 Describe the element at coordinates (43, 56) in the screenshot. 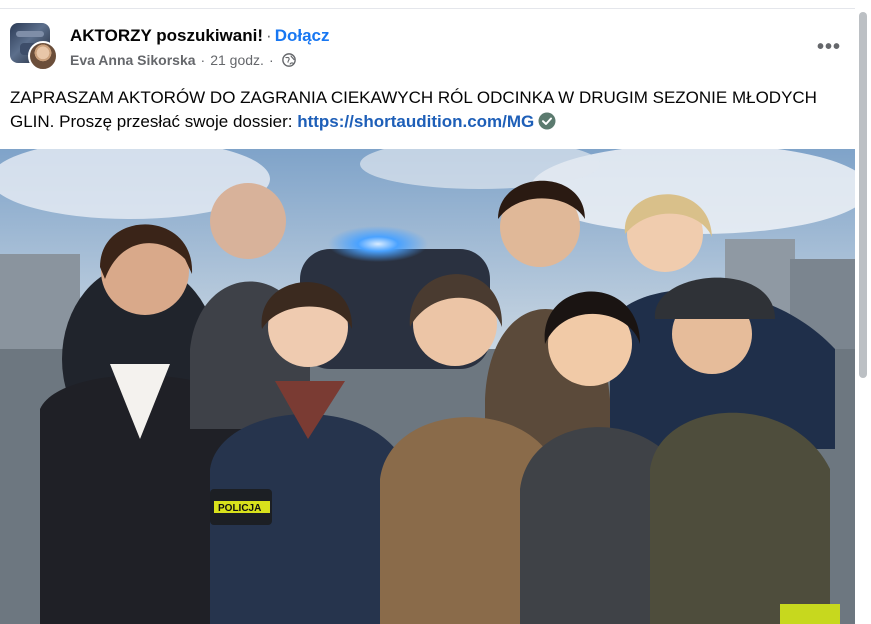

I see `user-avatar` at that location.